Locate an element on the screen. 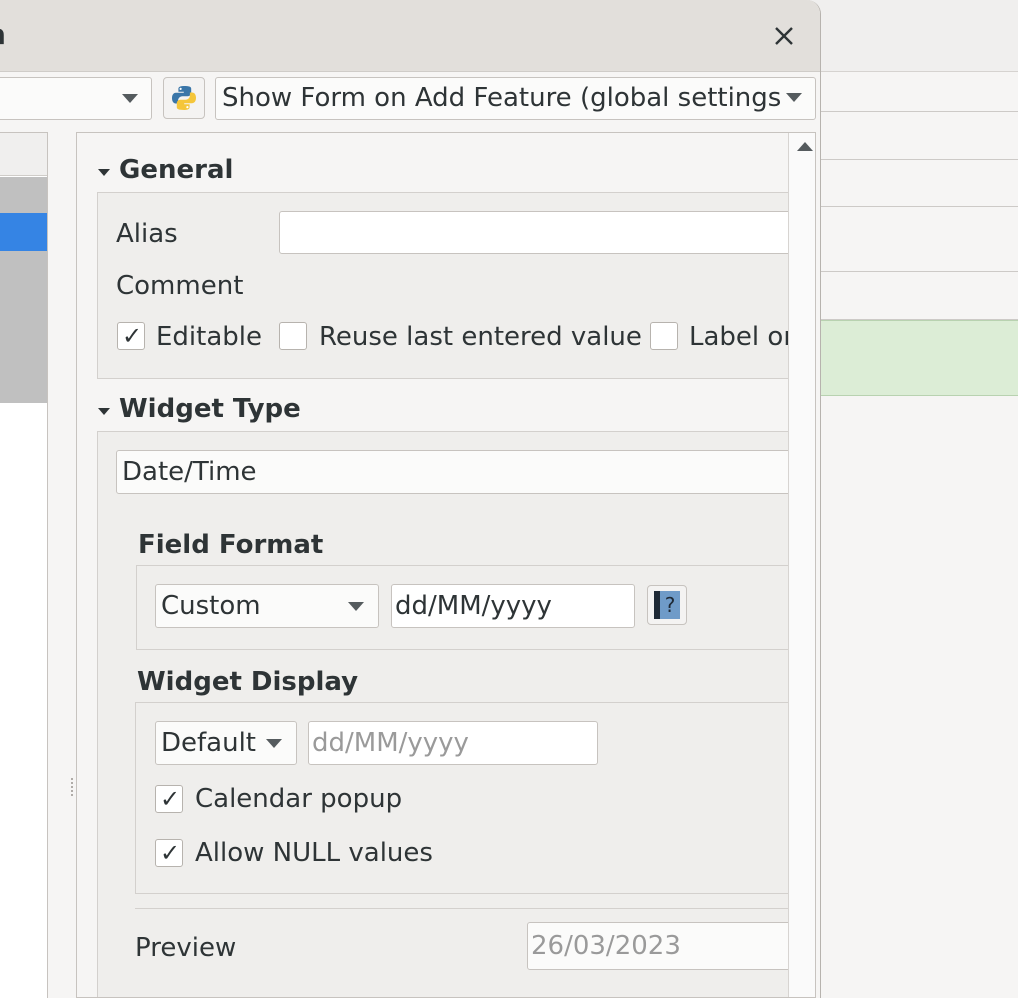 Image resolution: width=1018 pixels, height=998 pixels. scroll-up-arrow-icon is located at coordinates (805, 146).